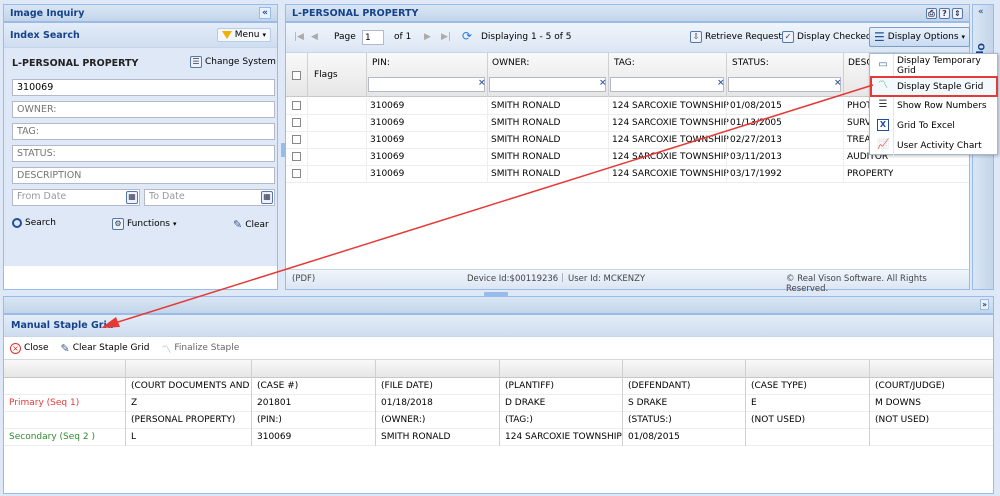 The image size is (1000, 496). What do you see at coordinates (498, 326) in the screenshot?
I see `staple-panel-header: Manual Staple Grid` at bounding box center [498, 326].